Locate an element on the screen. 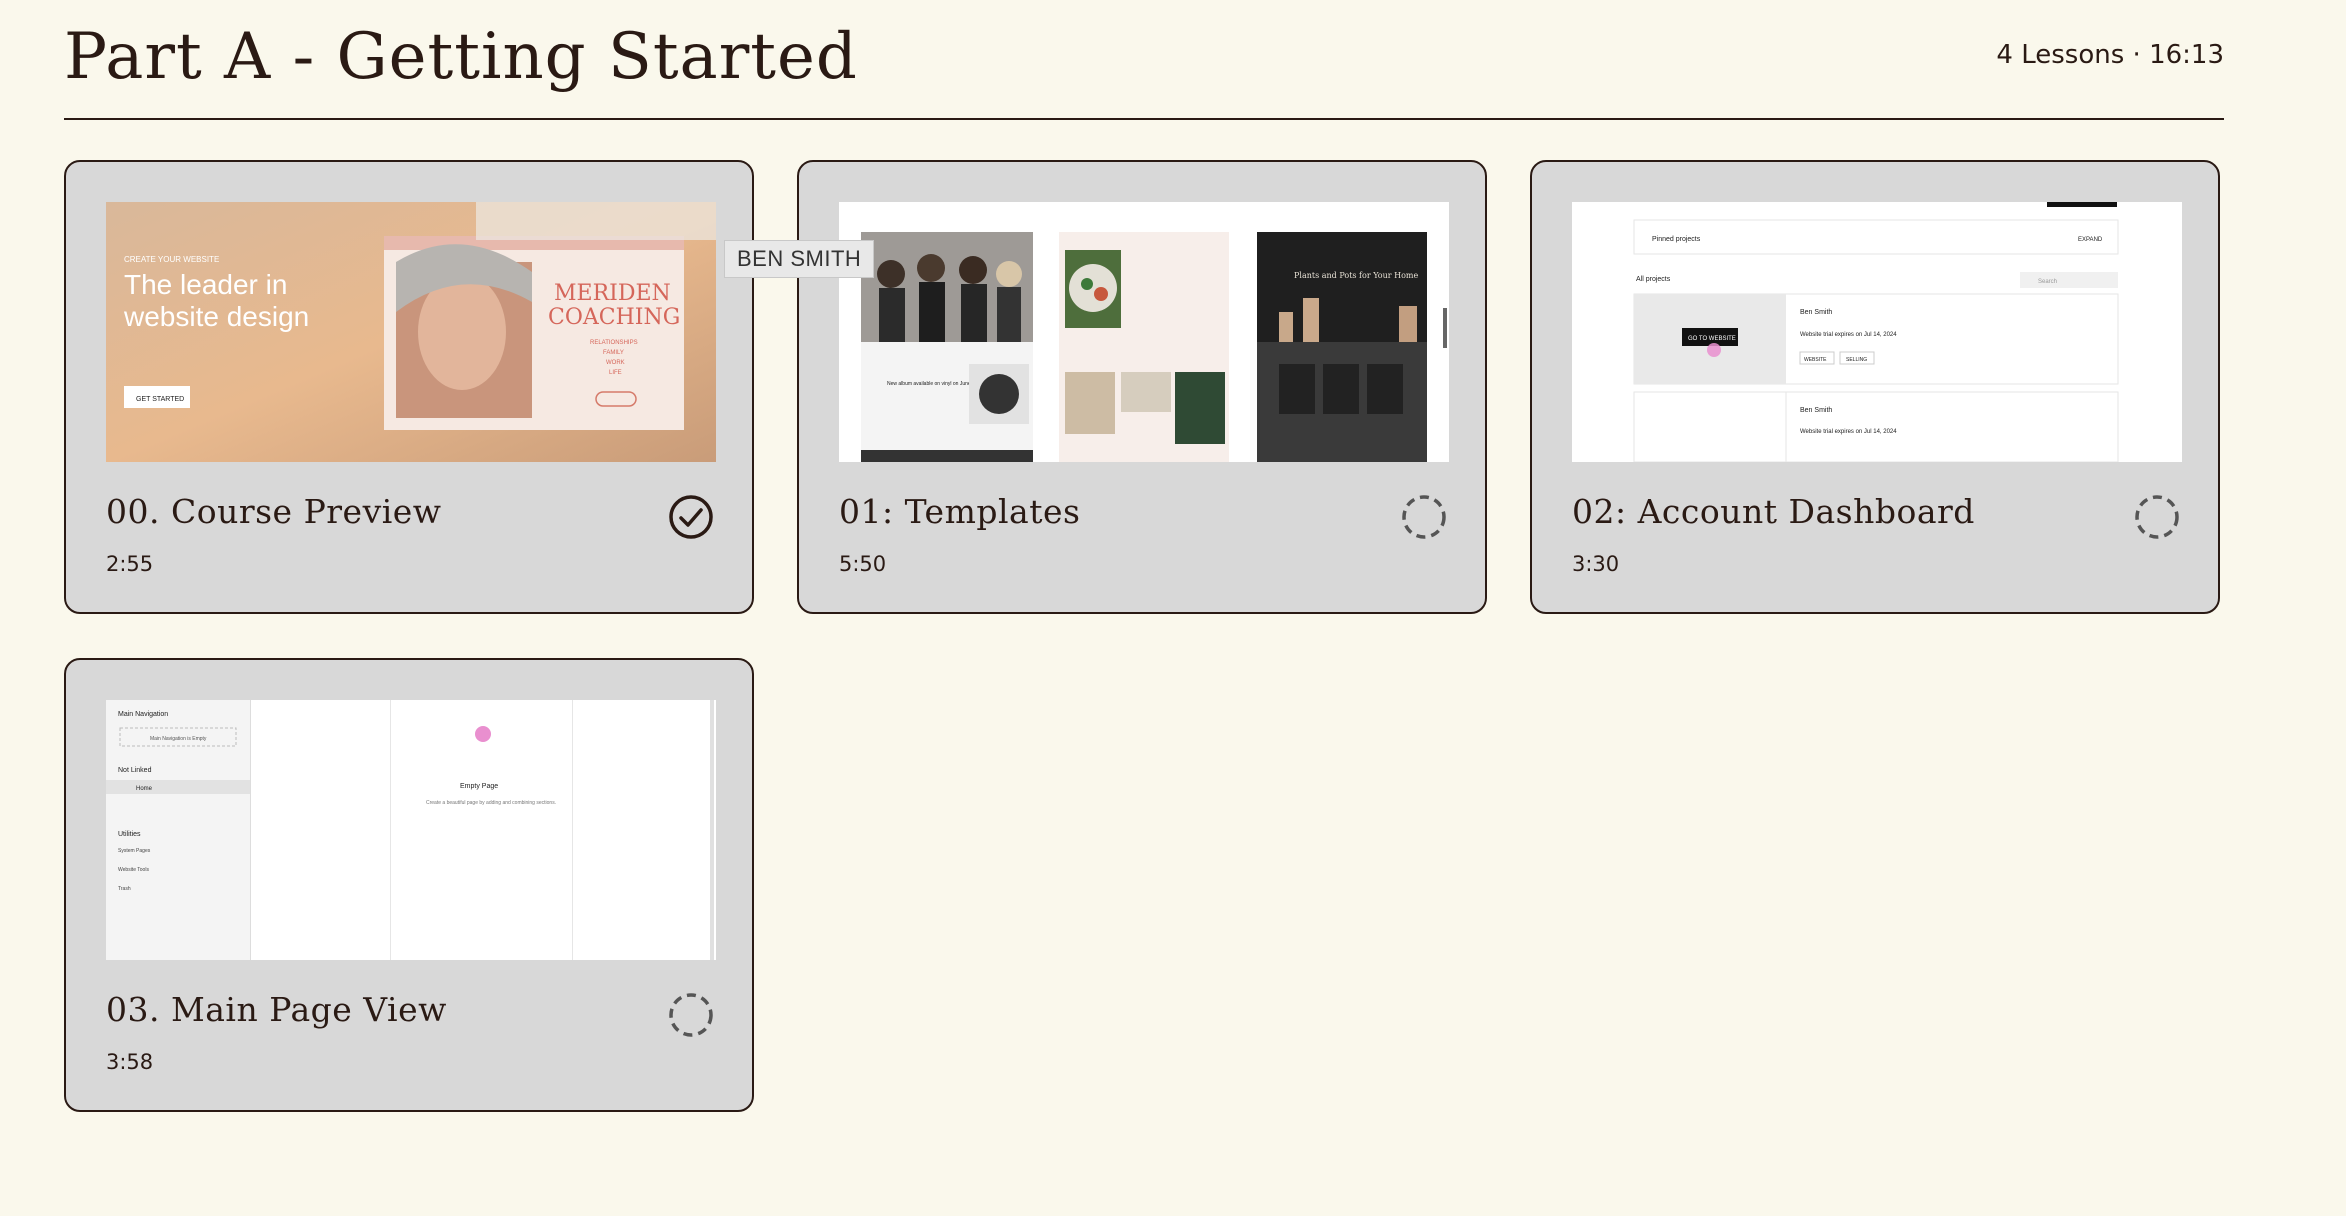  name-tooltip: BEN SMITH is located at coordinates (799, 259).